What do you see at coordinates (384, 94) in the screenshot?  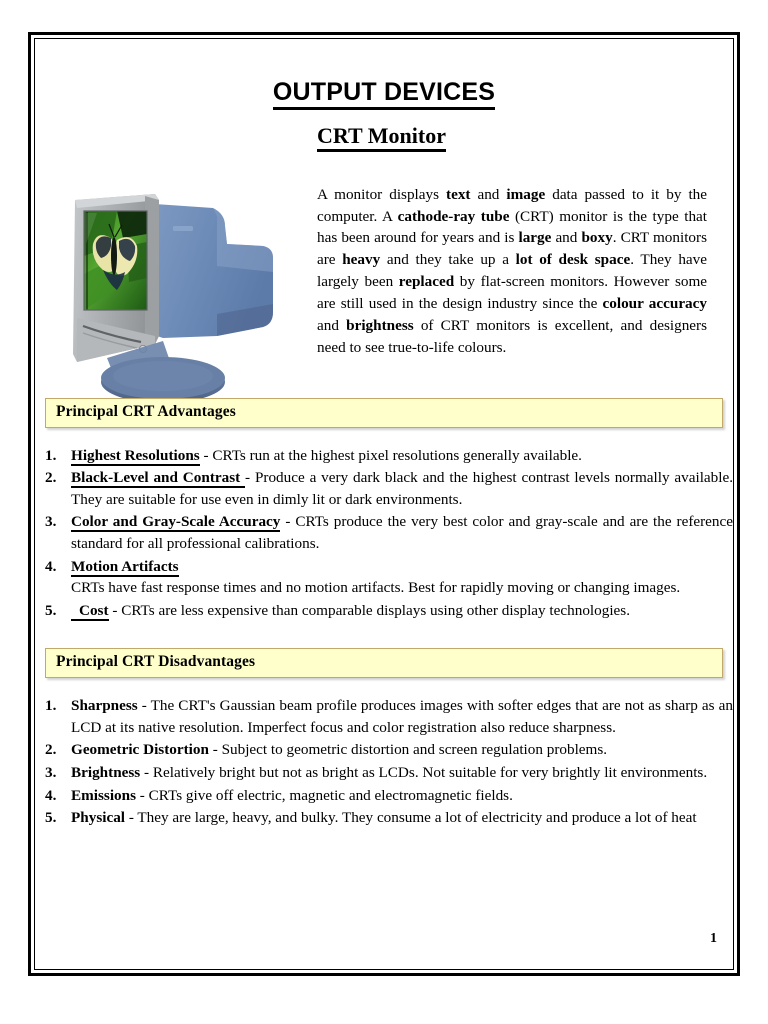 I see `page-title-text: OUTPUT DEVICES` at bounding box center [384, 94].